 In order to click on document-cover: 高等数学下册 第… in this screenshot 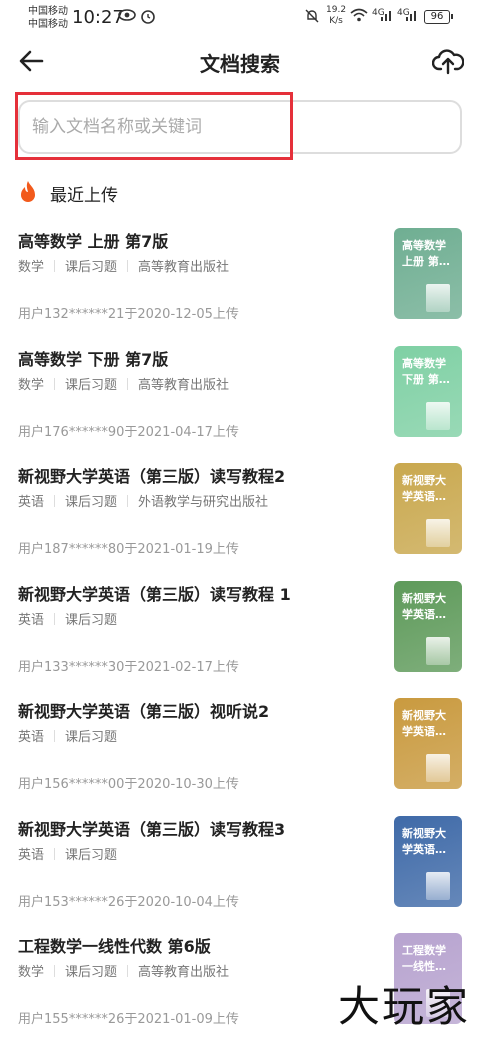, I will do `click(428, 391)`.